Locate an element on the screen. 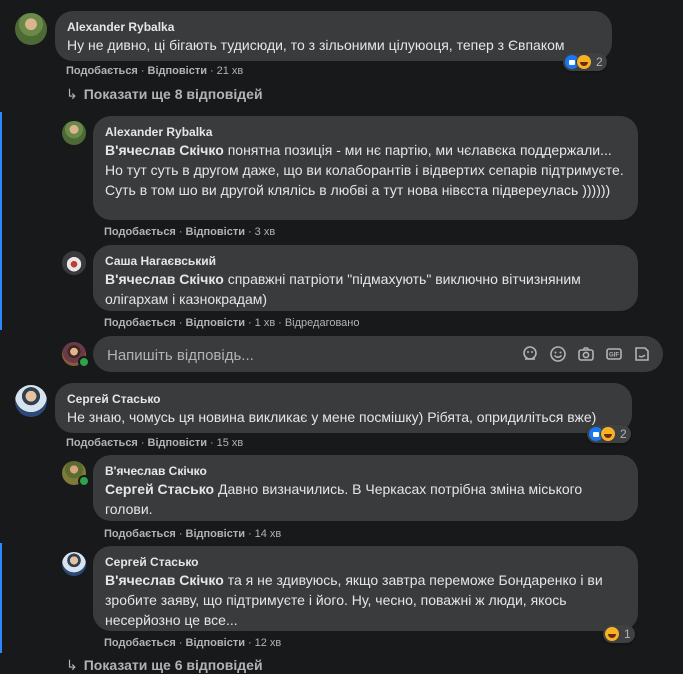 Image resolution: width=683 pixels, height=674 pixels. reply-actions: Подобається · Відповісти · 3 хв is located at coordinates (190, 232).